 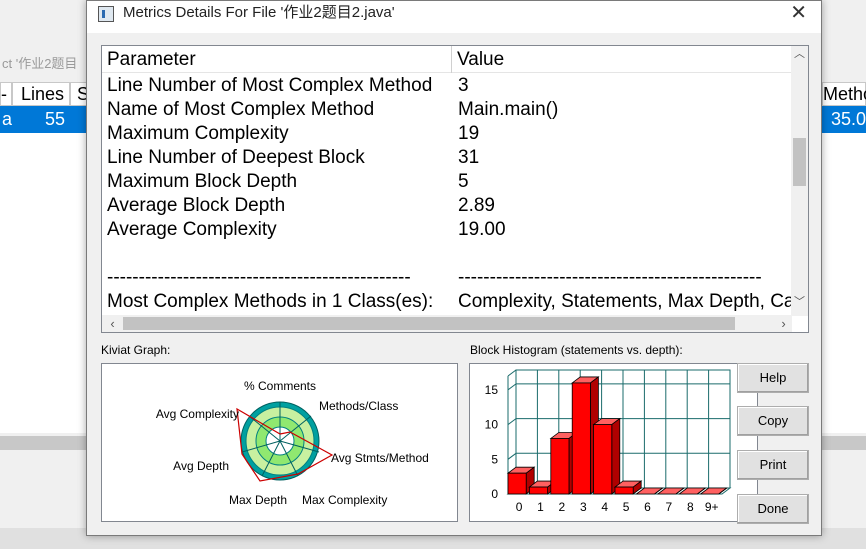 What do you see at coordinates (773, 378) in the screenshot?
I see `help-button: Help` at bounding box center [773, 378].